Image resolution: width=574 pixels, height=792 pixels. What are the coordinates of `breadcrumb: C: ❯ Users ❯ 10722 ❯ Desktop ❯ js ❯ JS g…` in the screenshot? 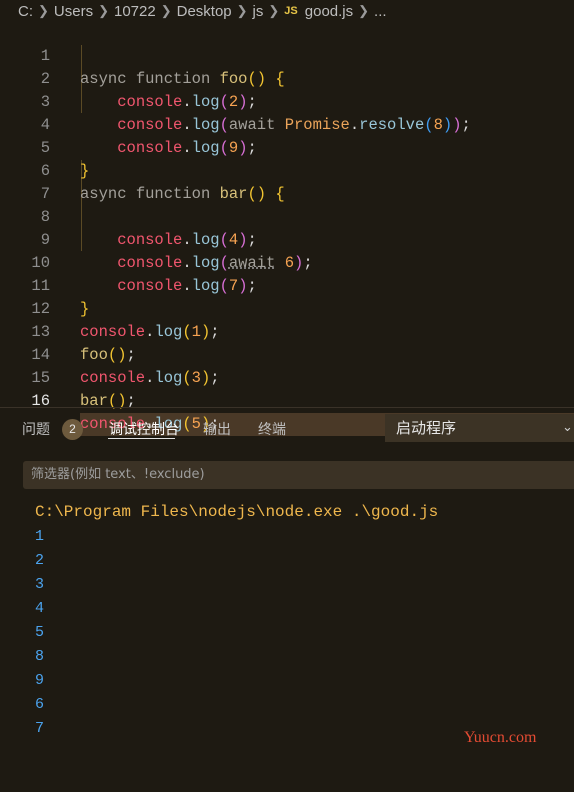 It's located at (287, 11).